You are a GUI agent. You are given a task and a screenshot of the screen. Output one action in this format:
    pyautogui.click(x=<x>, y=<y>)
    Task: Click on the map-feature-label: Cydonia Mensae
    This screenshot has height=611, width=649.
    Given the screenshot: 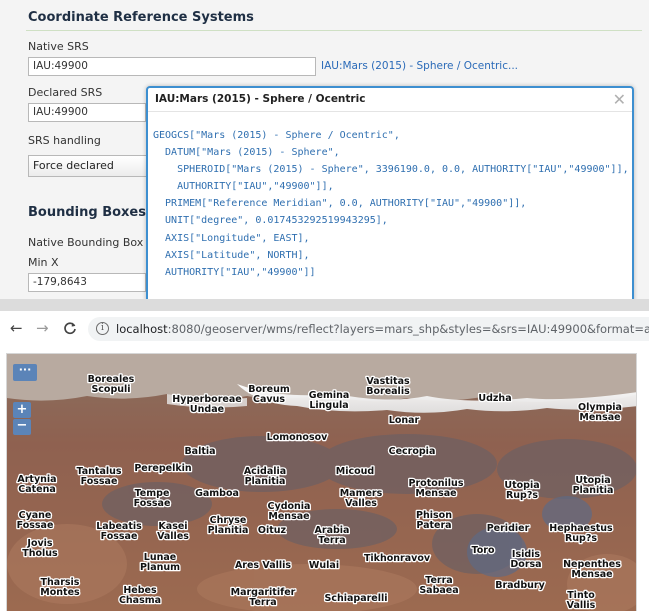 What is the action you would take?
    pyautogui.click(x=289, y=511)
    